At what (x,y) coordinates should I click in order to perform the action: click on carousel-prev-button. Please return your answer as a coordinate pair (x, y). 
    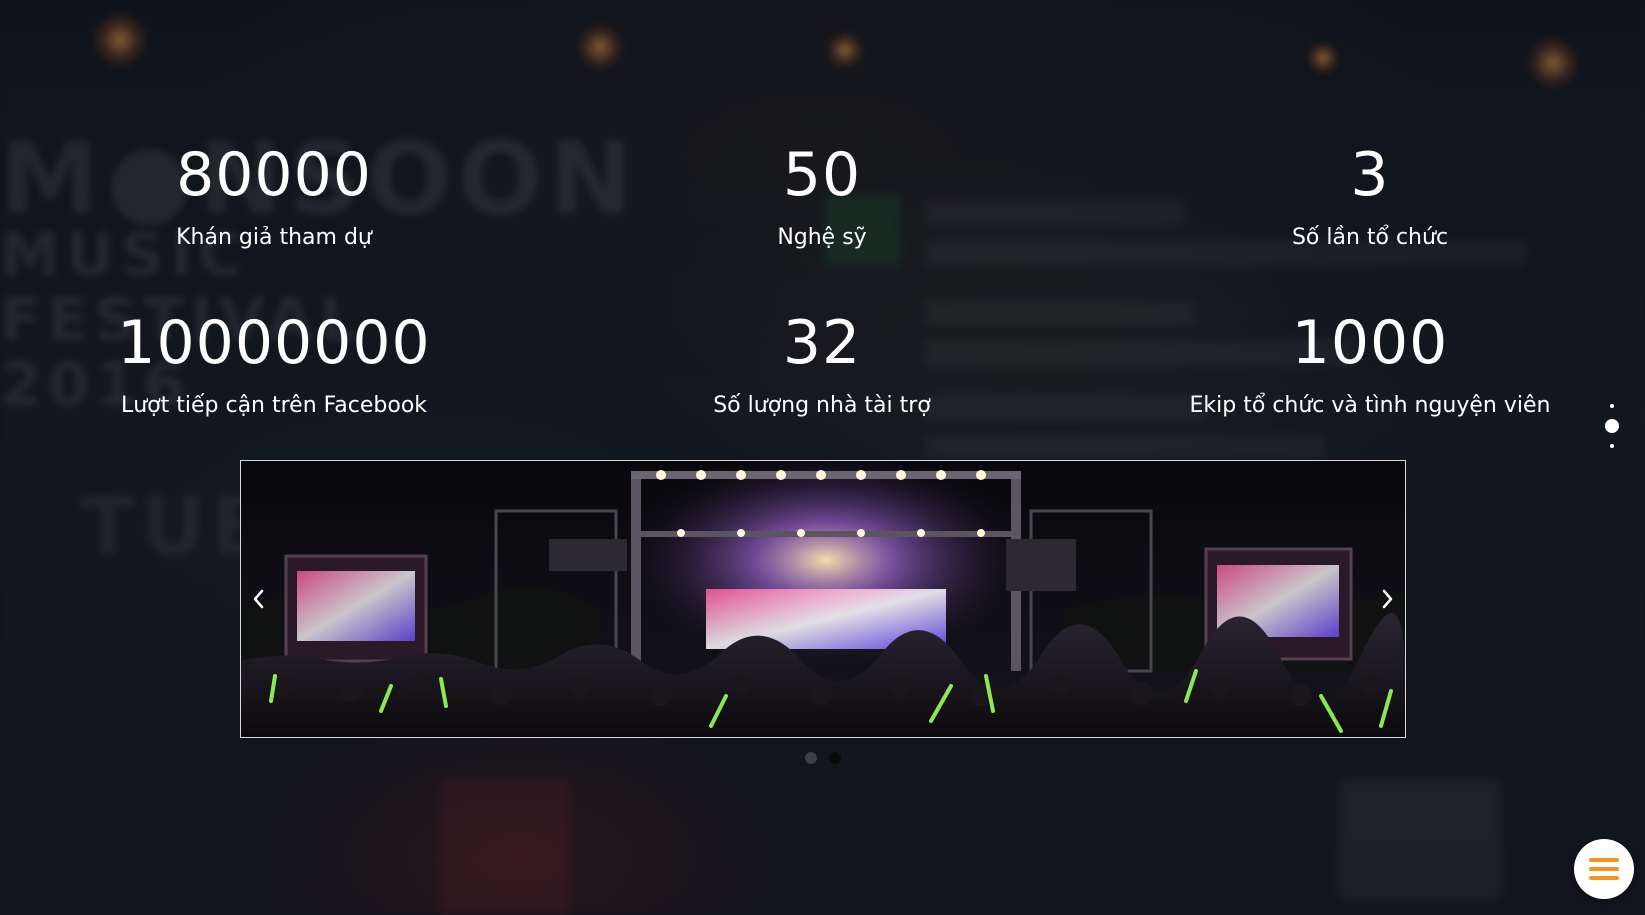
    Looking at the image, I should click on (258, 599).